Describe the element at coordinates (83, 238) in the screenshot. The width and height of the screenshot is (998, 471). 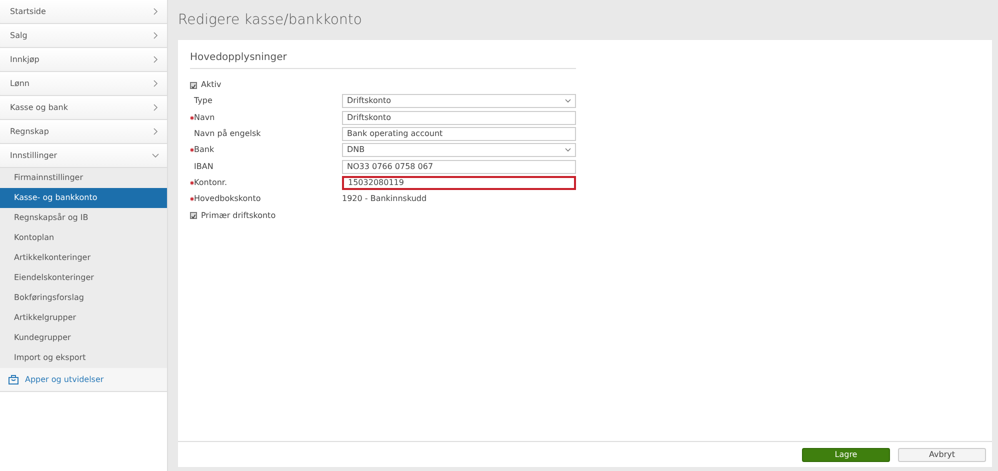
I see `sidebar-subitem: Kontoplan` at that location.